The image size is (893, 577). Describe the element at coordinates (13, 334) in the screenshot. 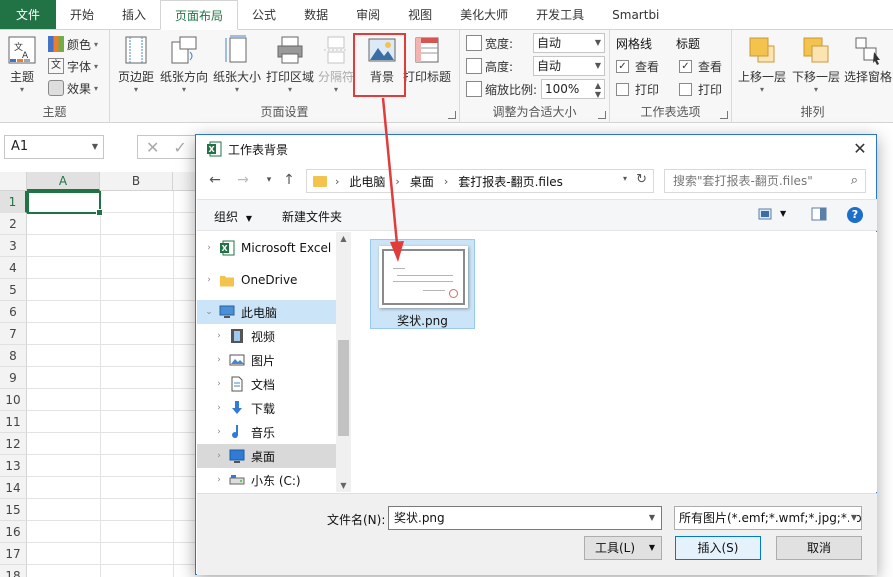

I see `row-header: 7` at that location.